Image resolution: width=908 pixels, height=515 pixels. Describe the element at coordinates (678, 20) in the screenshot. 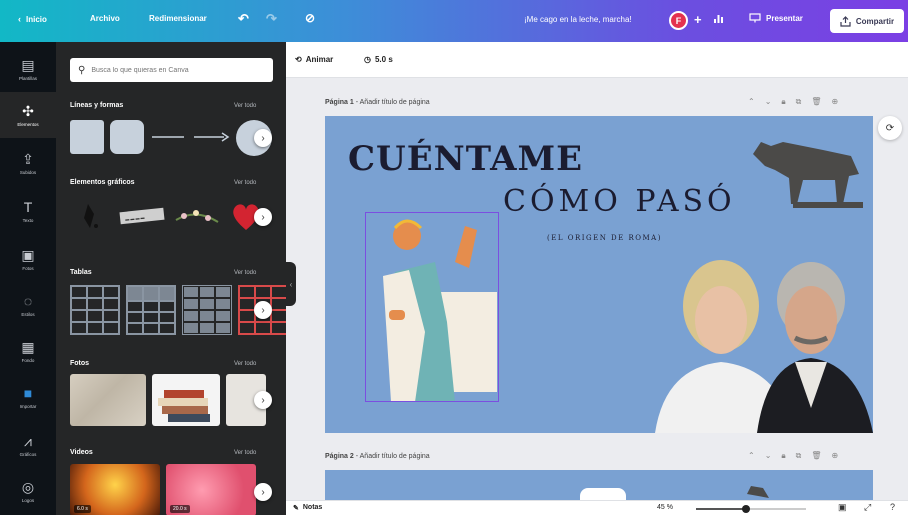

I see `avatar: F` at that location.